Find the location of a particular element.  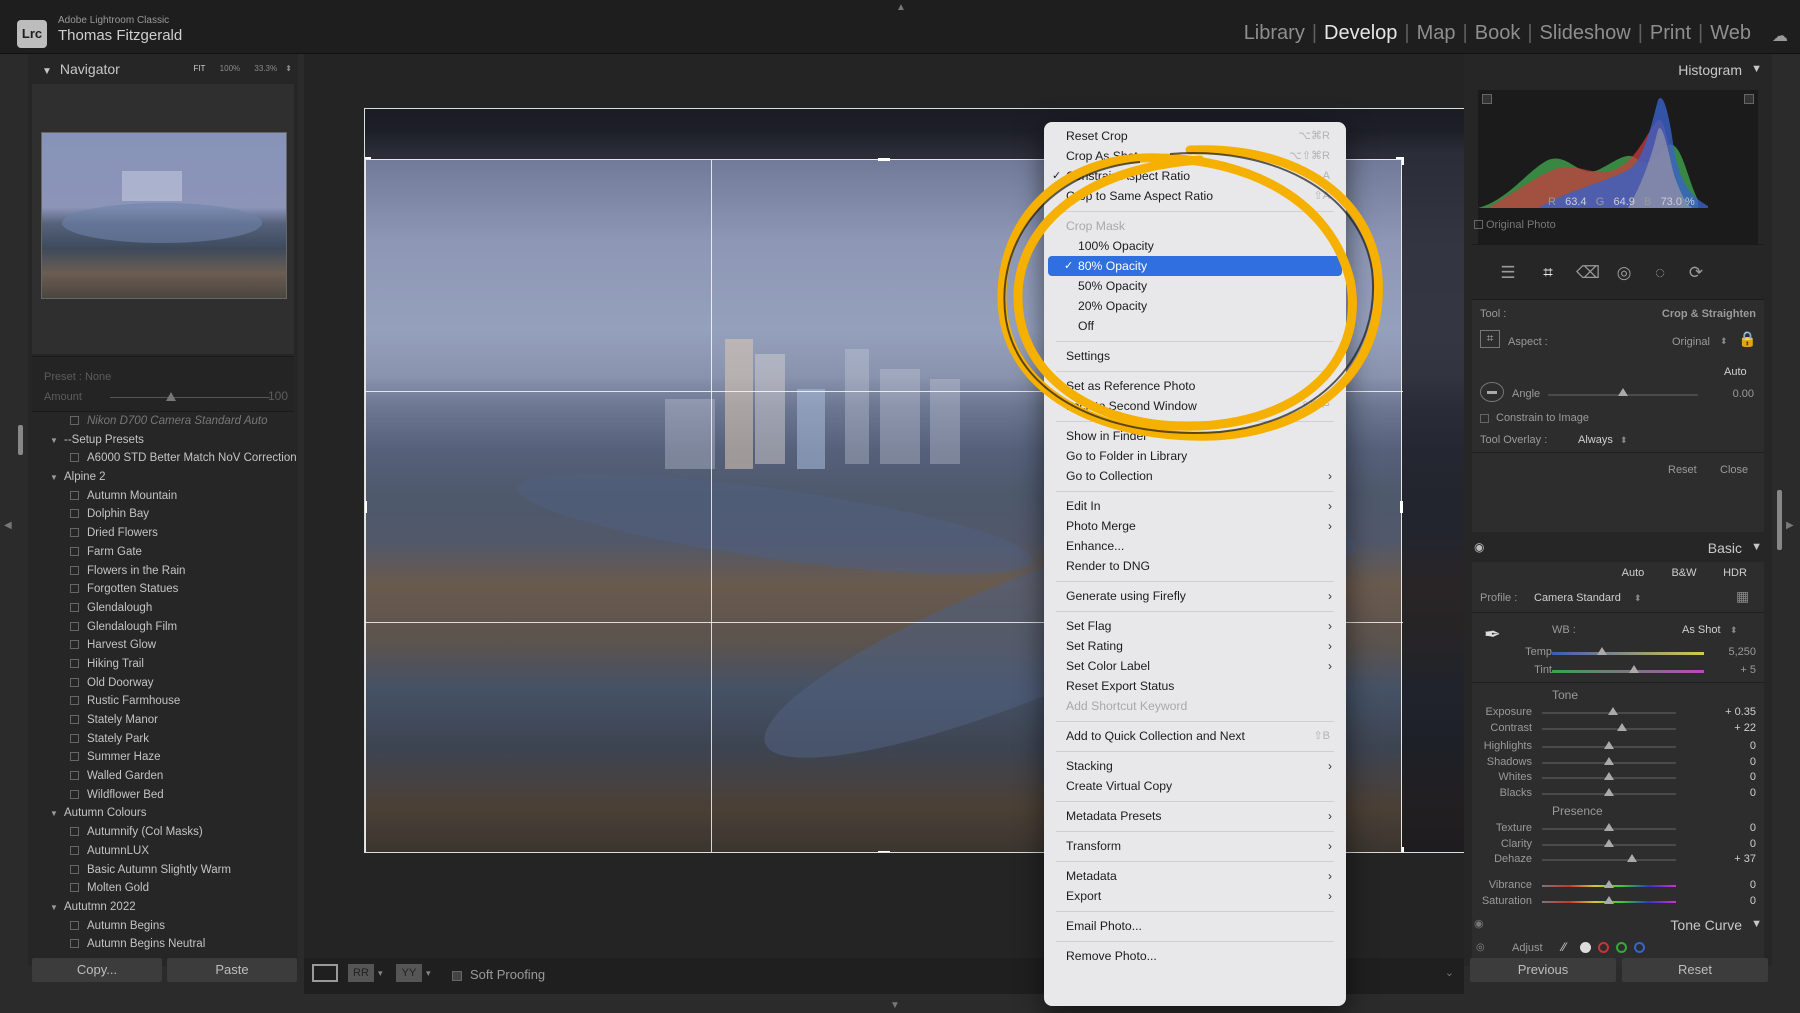

tone-curve-header: ◉ Tone Curve ▼ is located at coordinates (1618, 925).